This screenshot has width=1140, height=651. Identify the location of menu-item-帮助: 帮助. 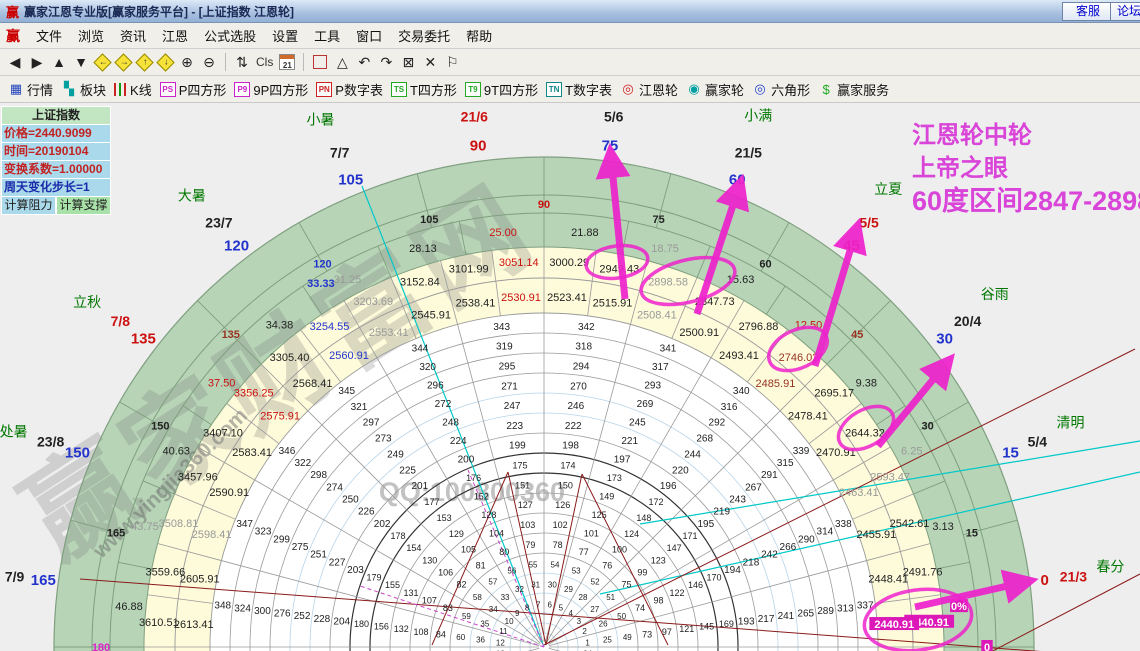
(479, 36).